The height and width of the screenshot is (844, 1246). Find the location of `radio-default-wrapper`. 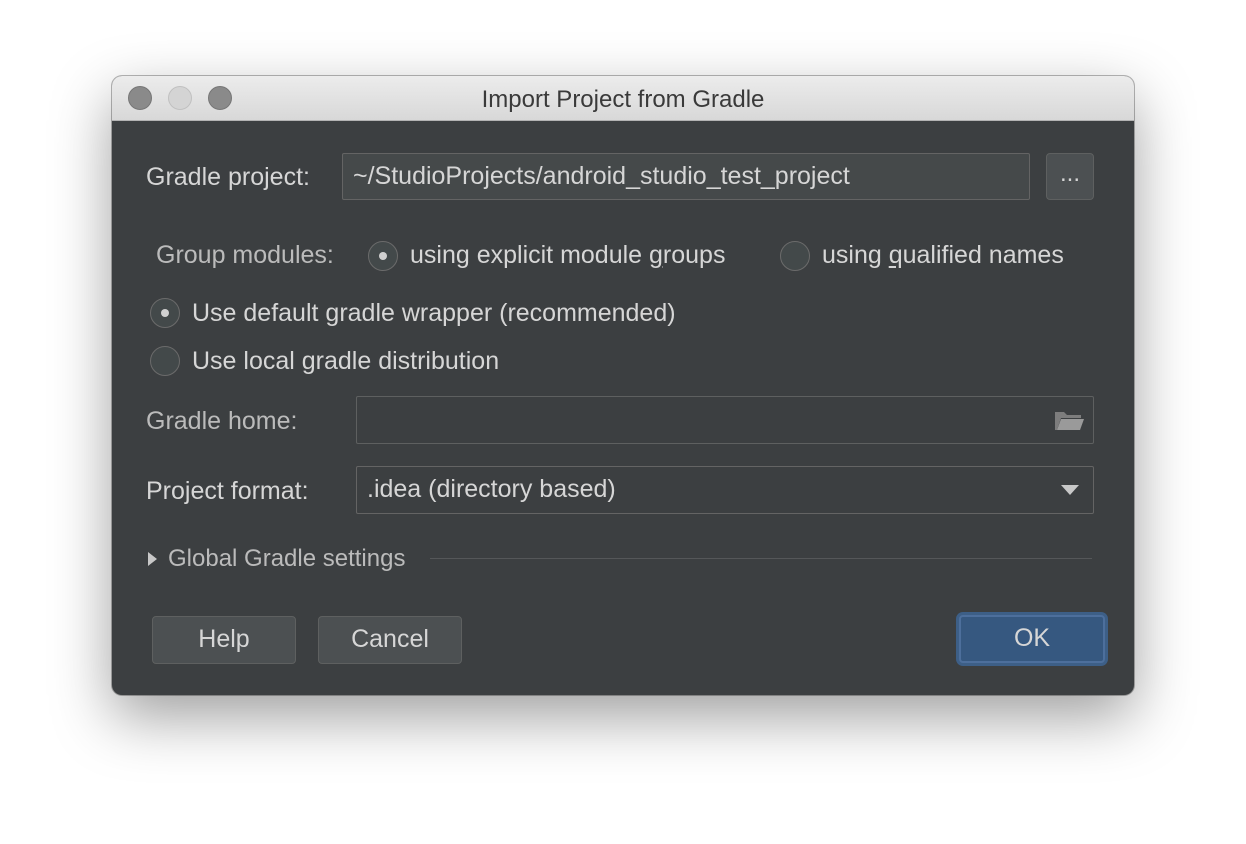

radio-default-wrapper is located at coordinates (165, 313).